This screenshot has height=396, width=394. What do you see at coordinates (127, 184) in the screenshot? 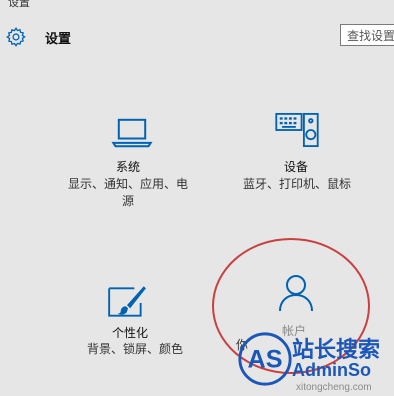
I see `tile-system-desc-line1: 显示、通知、应用、电` at bounding box center [127, 184].